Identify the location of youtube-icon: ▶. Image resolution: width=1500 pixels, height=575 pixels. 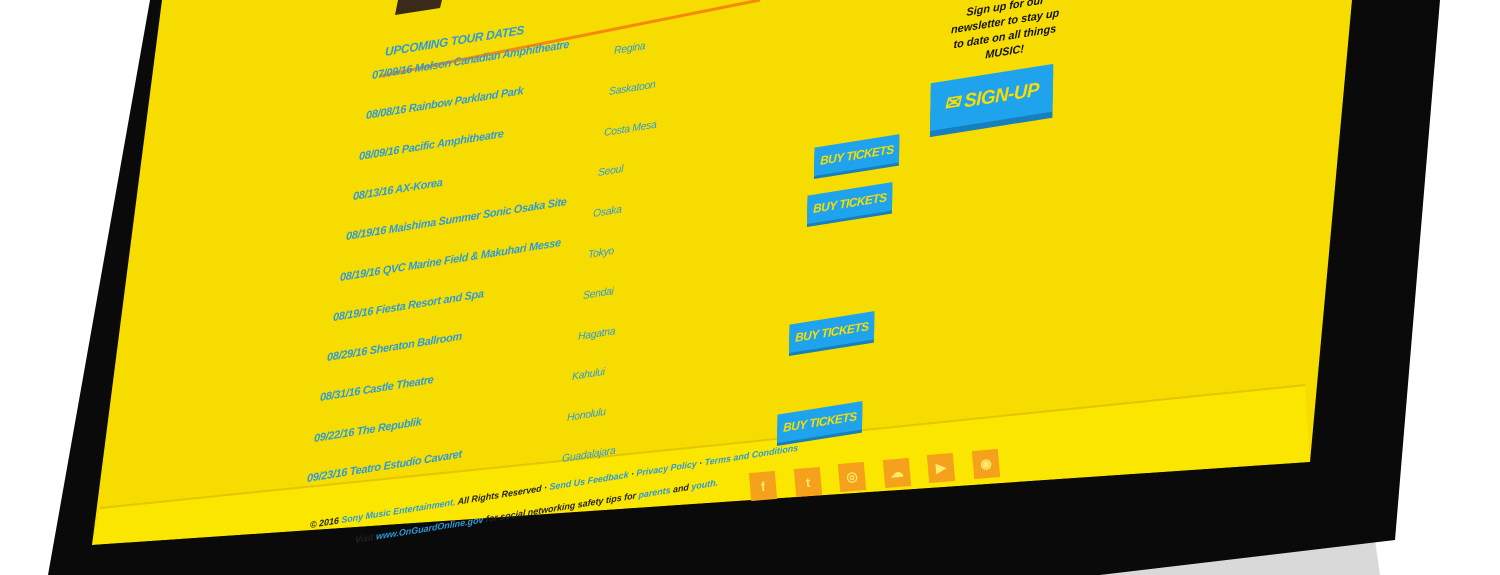
(941, 468).